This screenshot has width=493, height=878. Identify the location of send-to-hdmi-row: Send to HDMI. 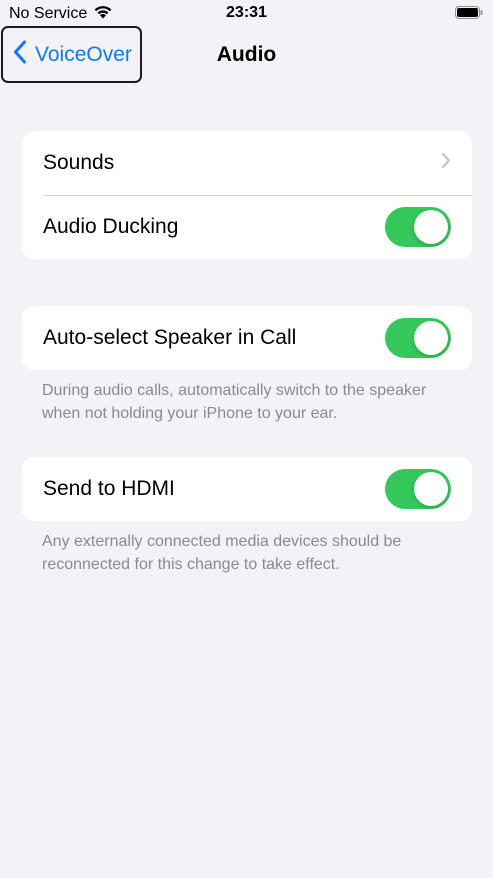
(247, 489).